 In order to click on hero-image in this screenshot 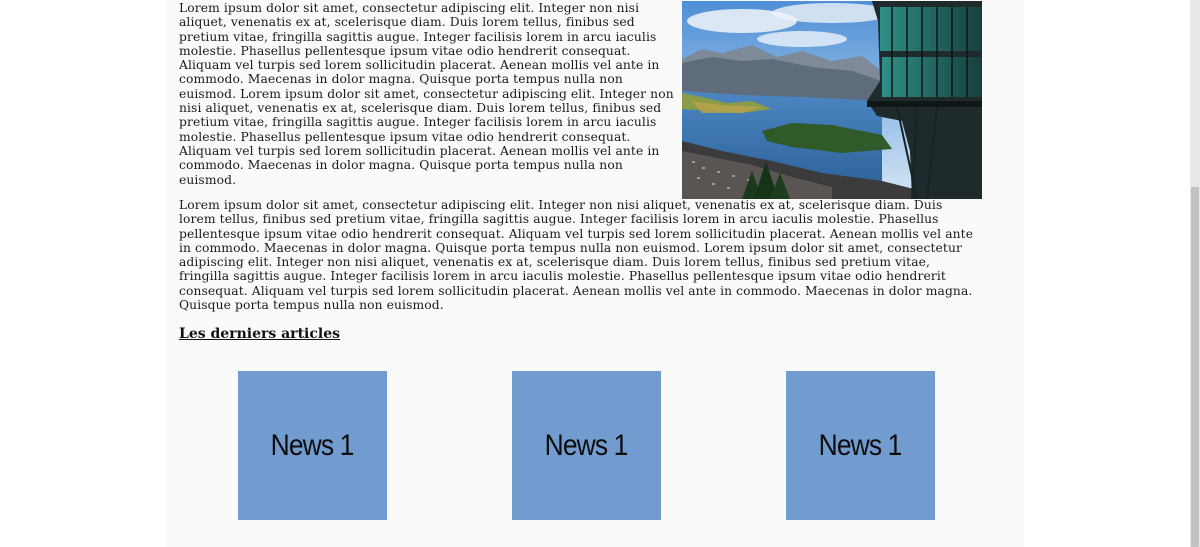, I will do `click(832, 100)`.